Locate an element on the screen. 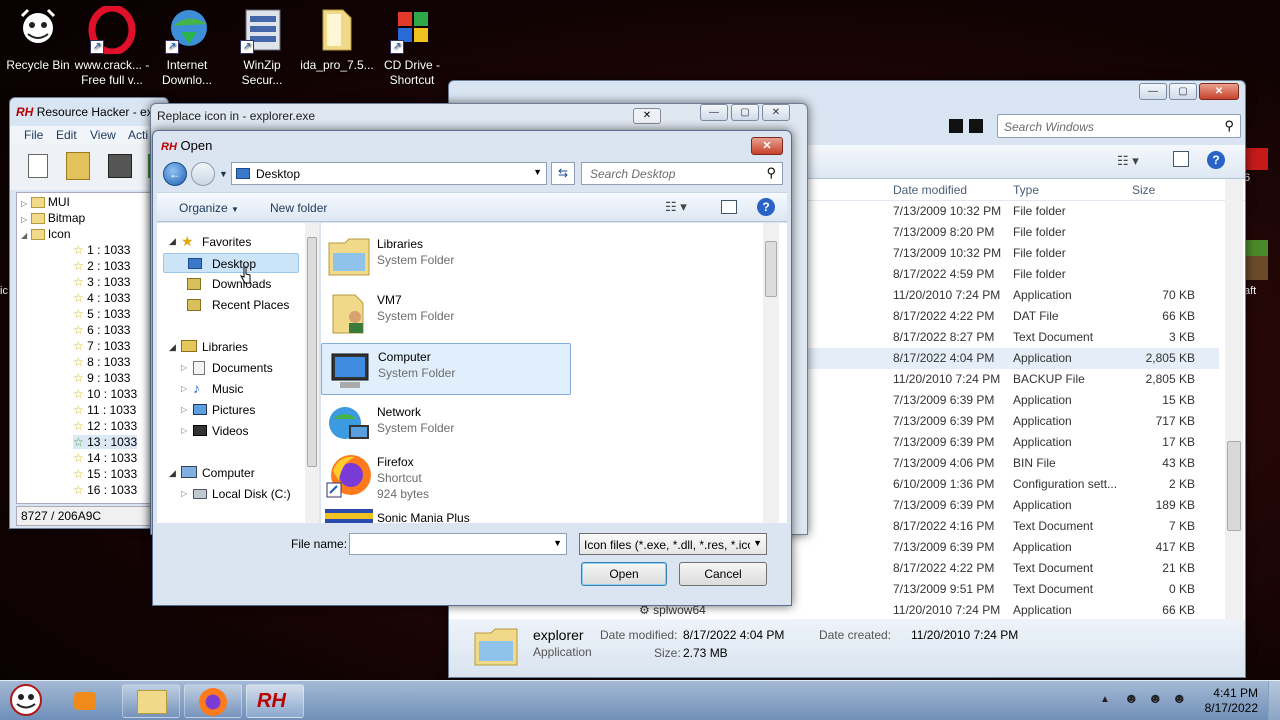 This screenshot has width=1280, height=720. tree-item: ☆ 3 : 1033 is located at coordinates (101, 282).